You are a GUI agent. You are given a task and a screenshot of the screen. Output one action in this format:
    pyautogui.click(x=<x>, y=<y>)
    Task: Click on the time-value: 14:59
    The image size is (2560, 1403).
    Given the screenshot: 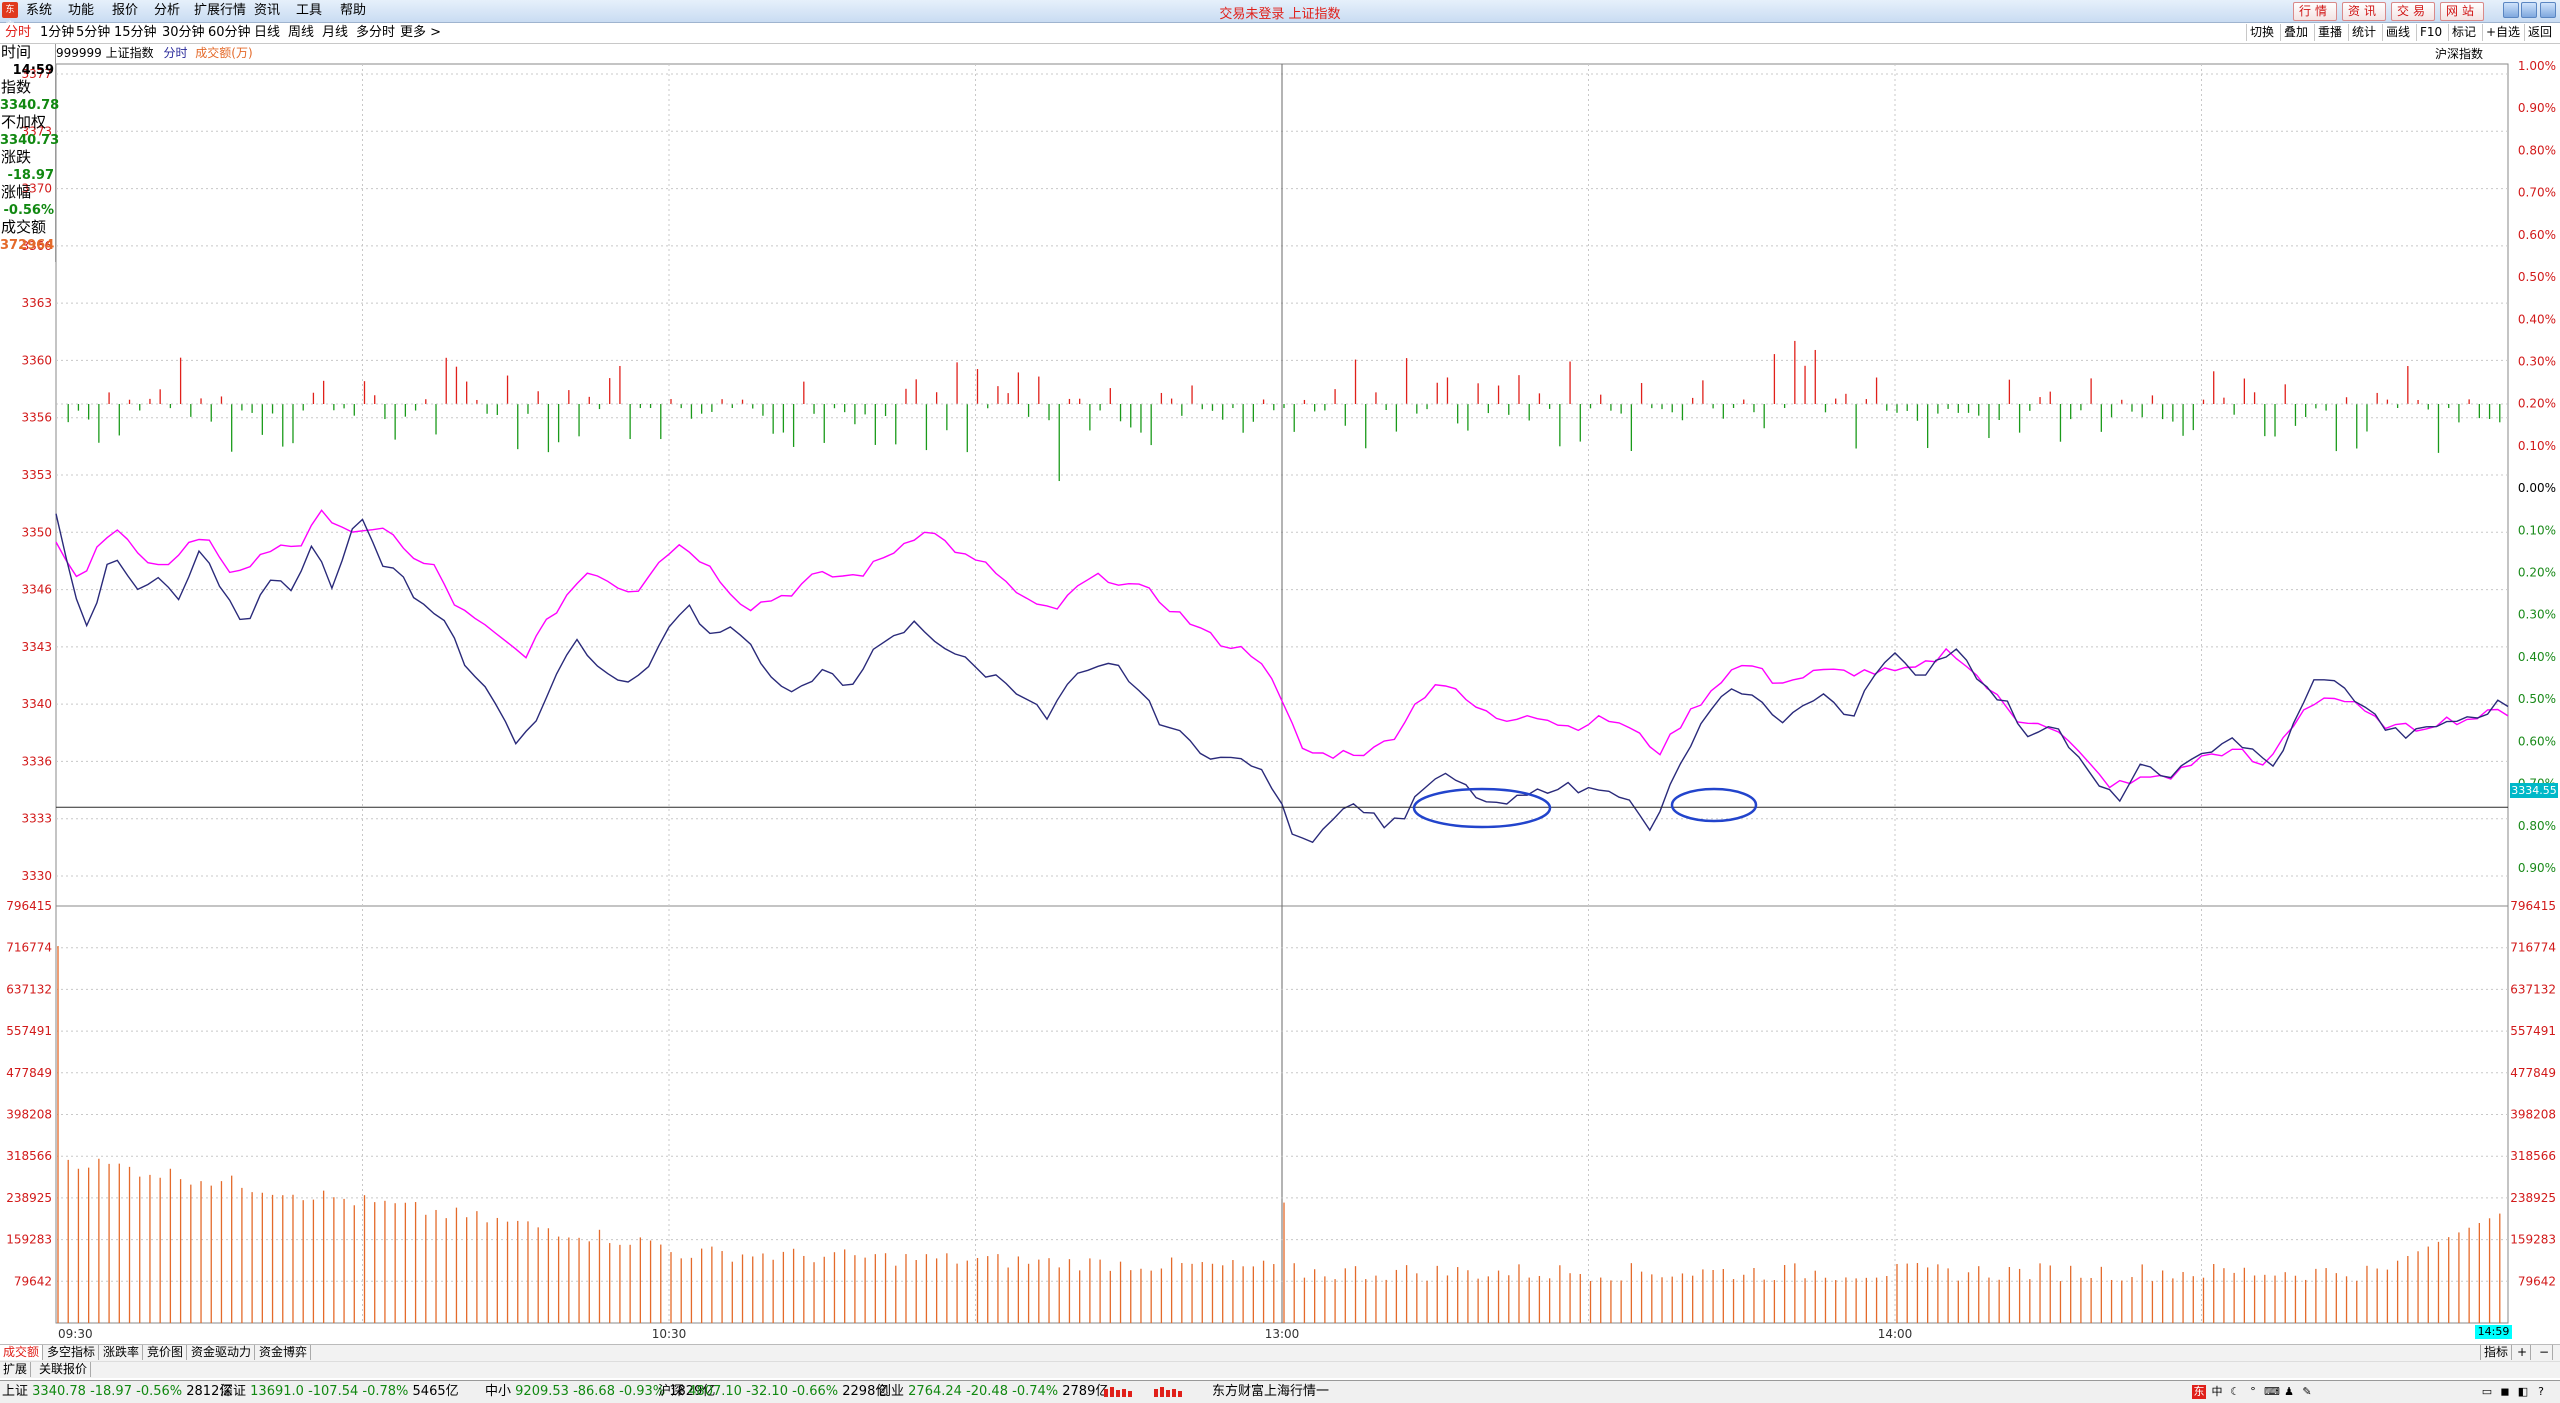 What is the action you would take?
    pyautogui.click(x=33, y=70)
    